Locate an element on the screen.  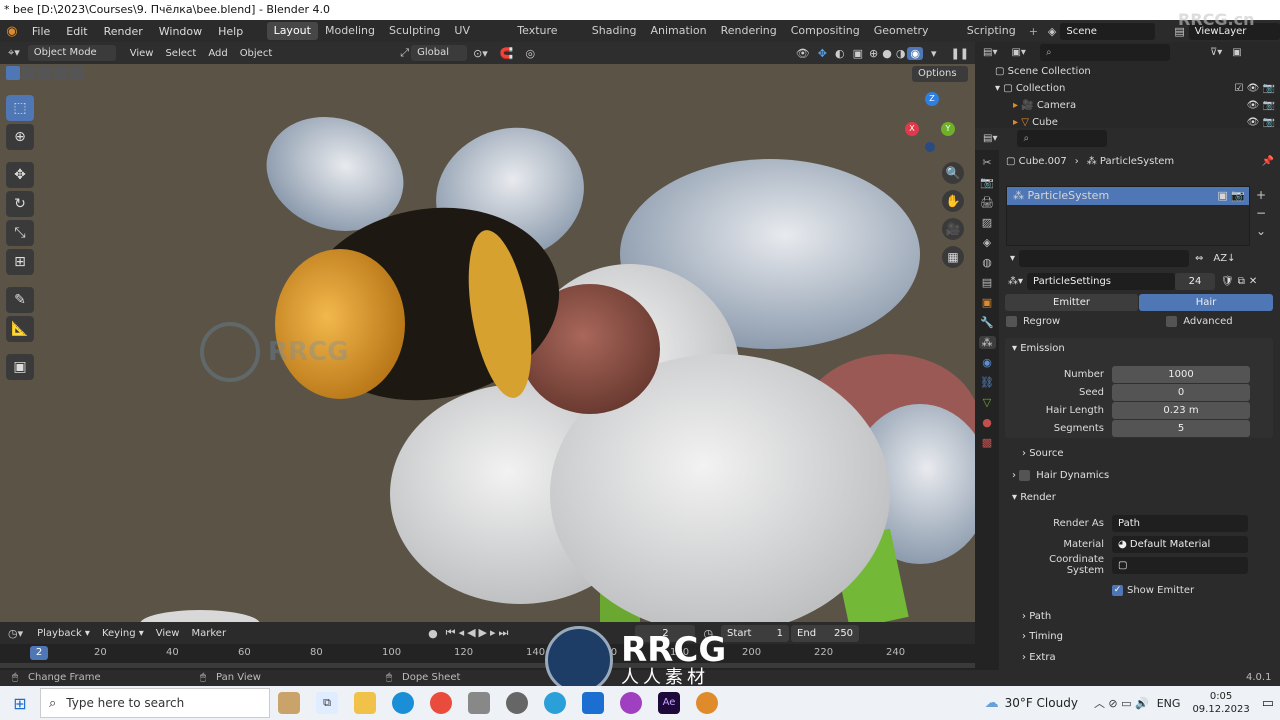
object-tab-icon: ▣ is located at coordinates (987, 302).